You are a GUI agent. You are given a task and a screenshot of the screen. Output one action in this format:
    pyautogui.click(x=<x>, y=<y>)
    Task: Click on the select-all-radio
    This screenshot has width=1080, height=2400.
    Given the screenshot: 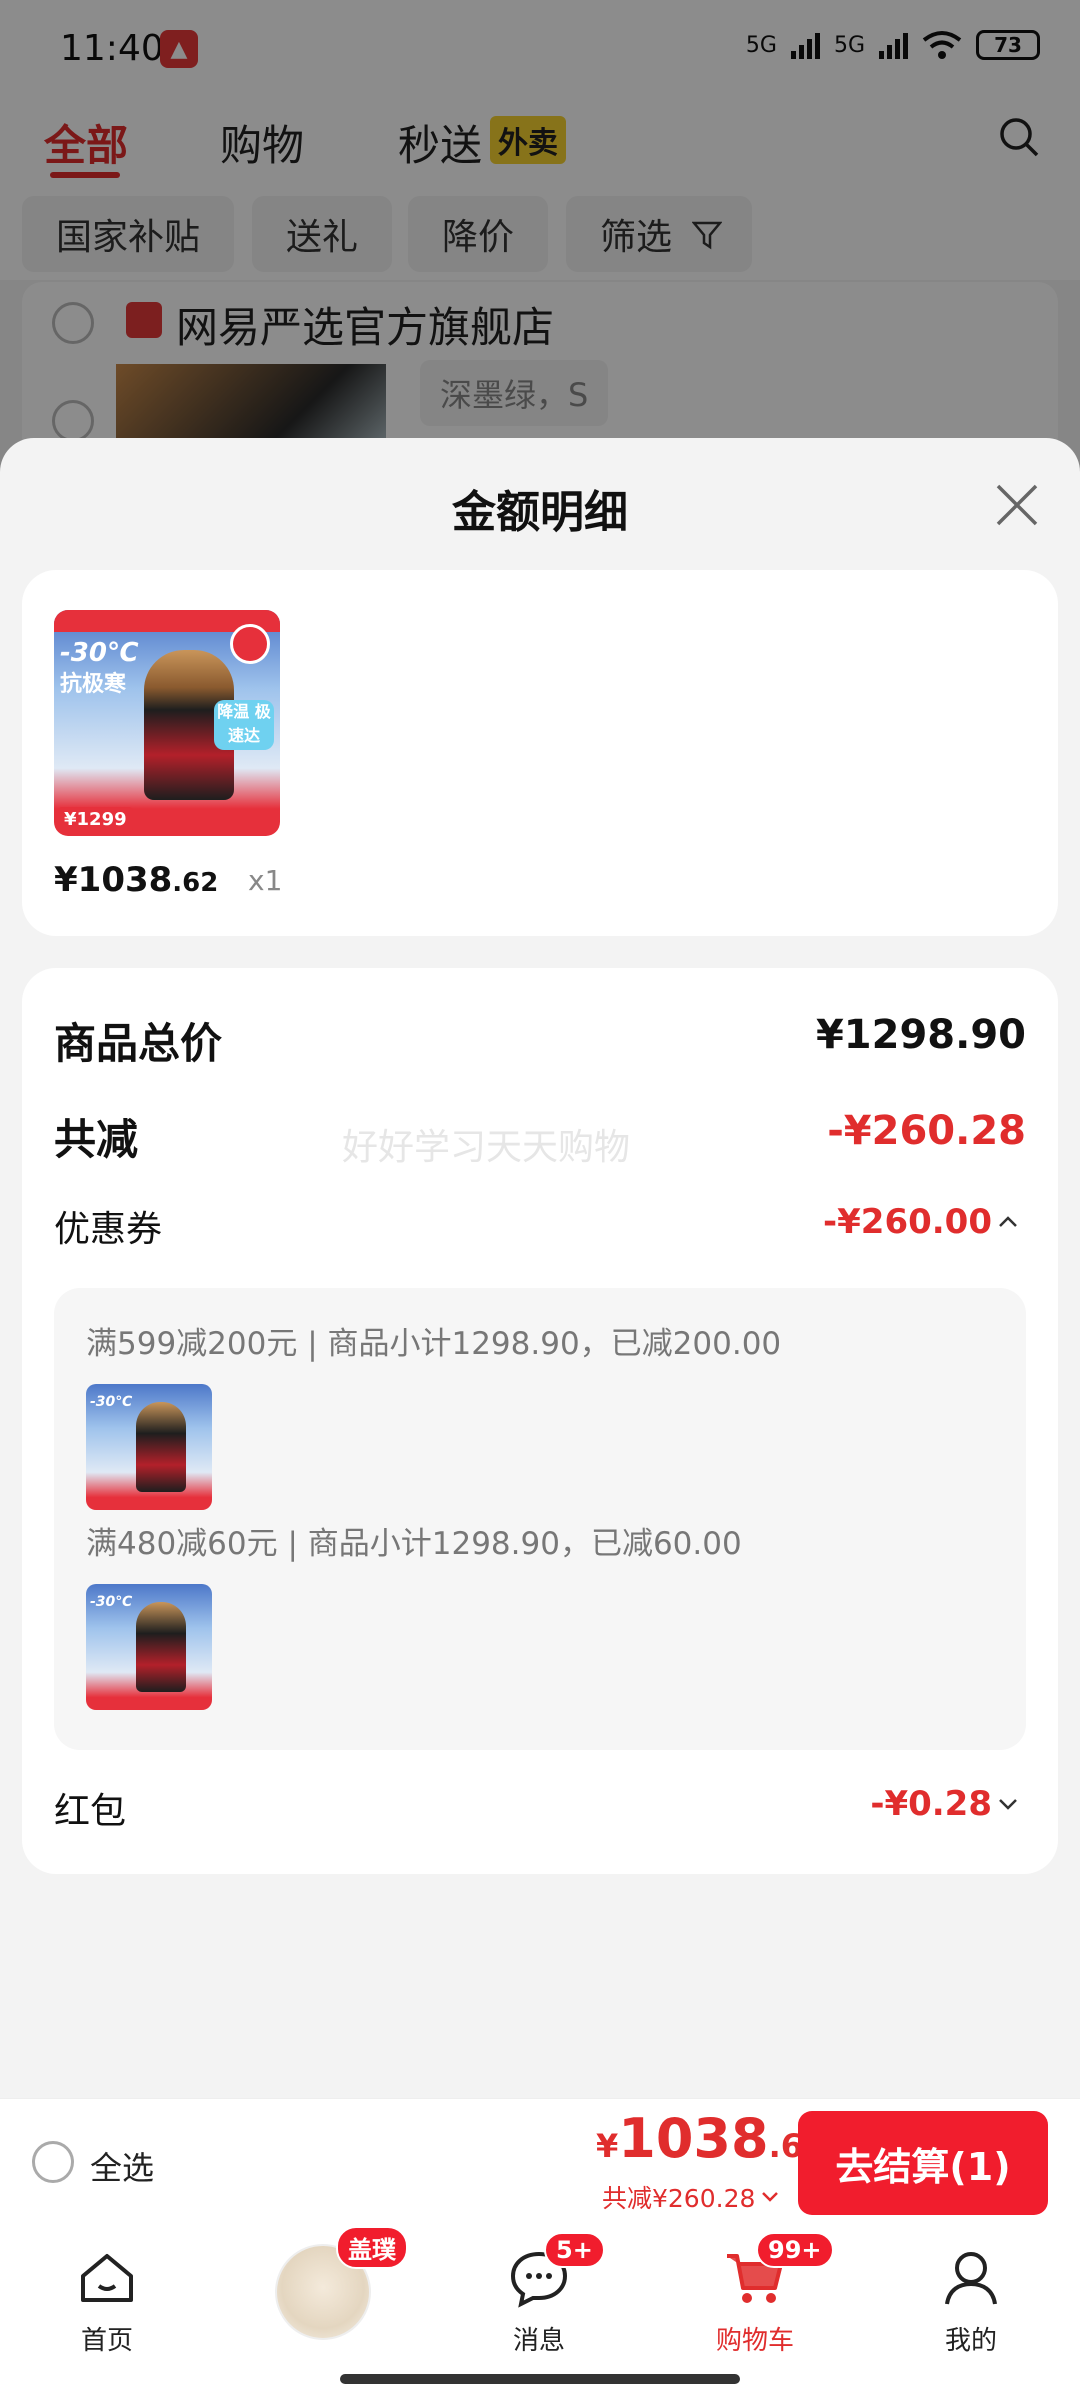 What is the action you would take?
    pyautogui.click(x=53, y=2162)
    